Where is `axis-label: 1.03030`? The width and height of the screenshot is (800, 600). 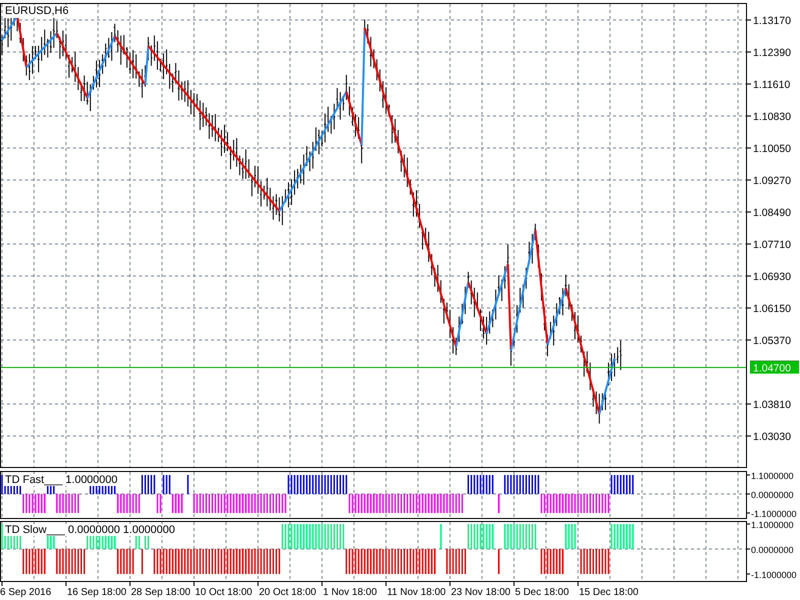
axis-label: 1.03030 is located at coordinates (772, 437).